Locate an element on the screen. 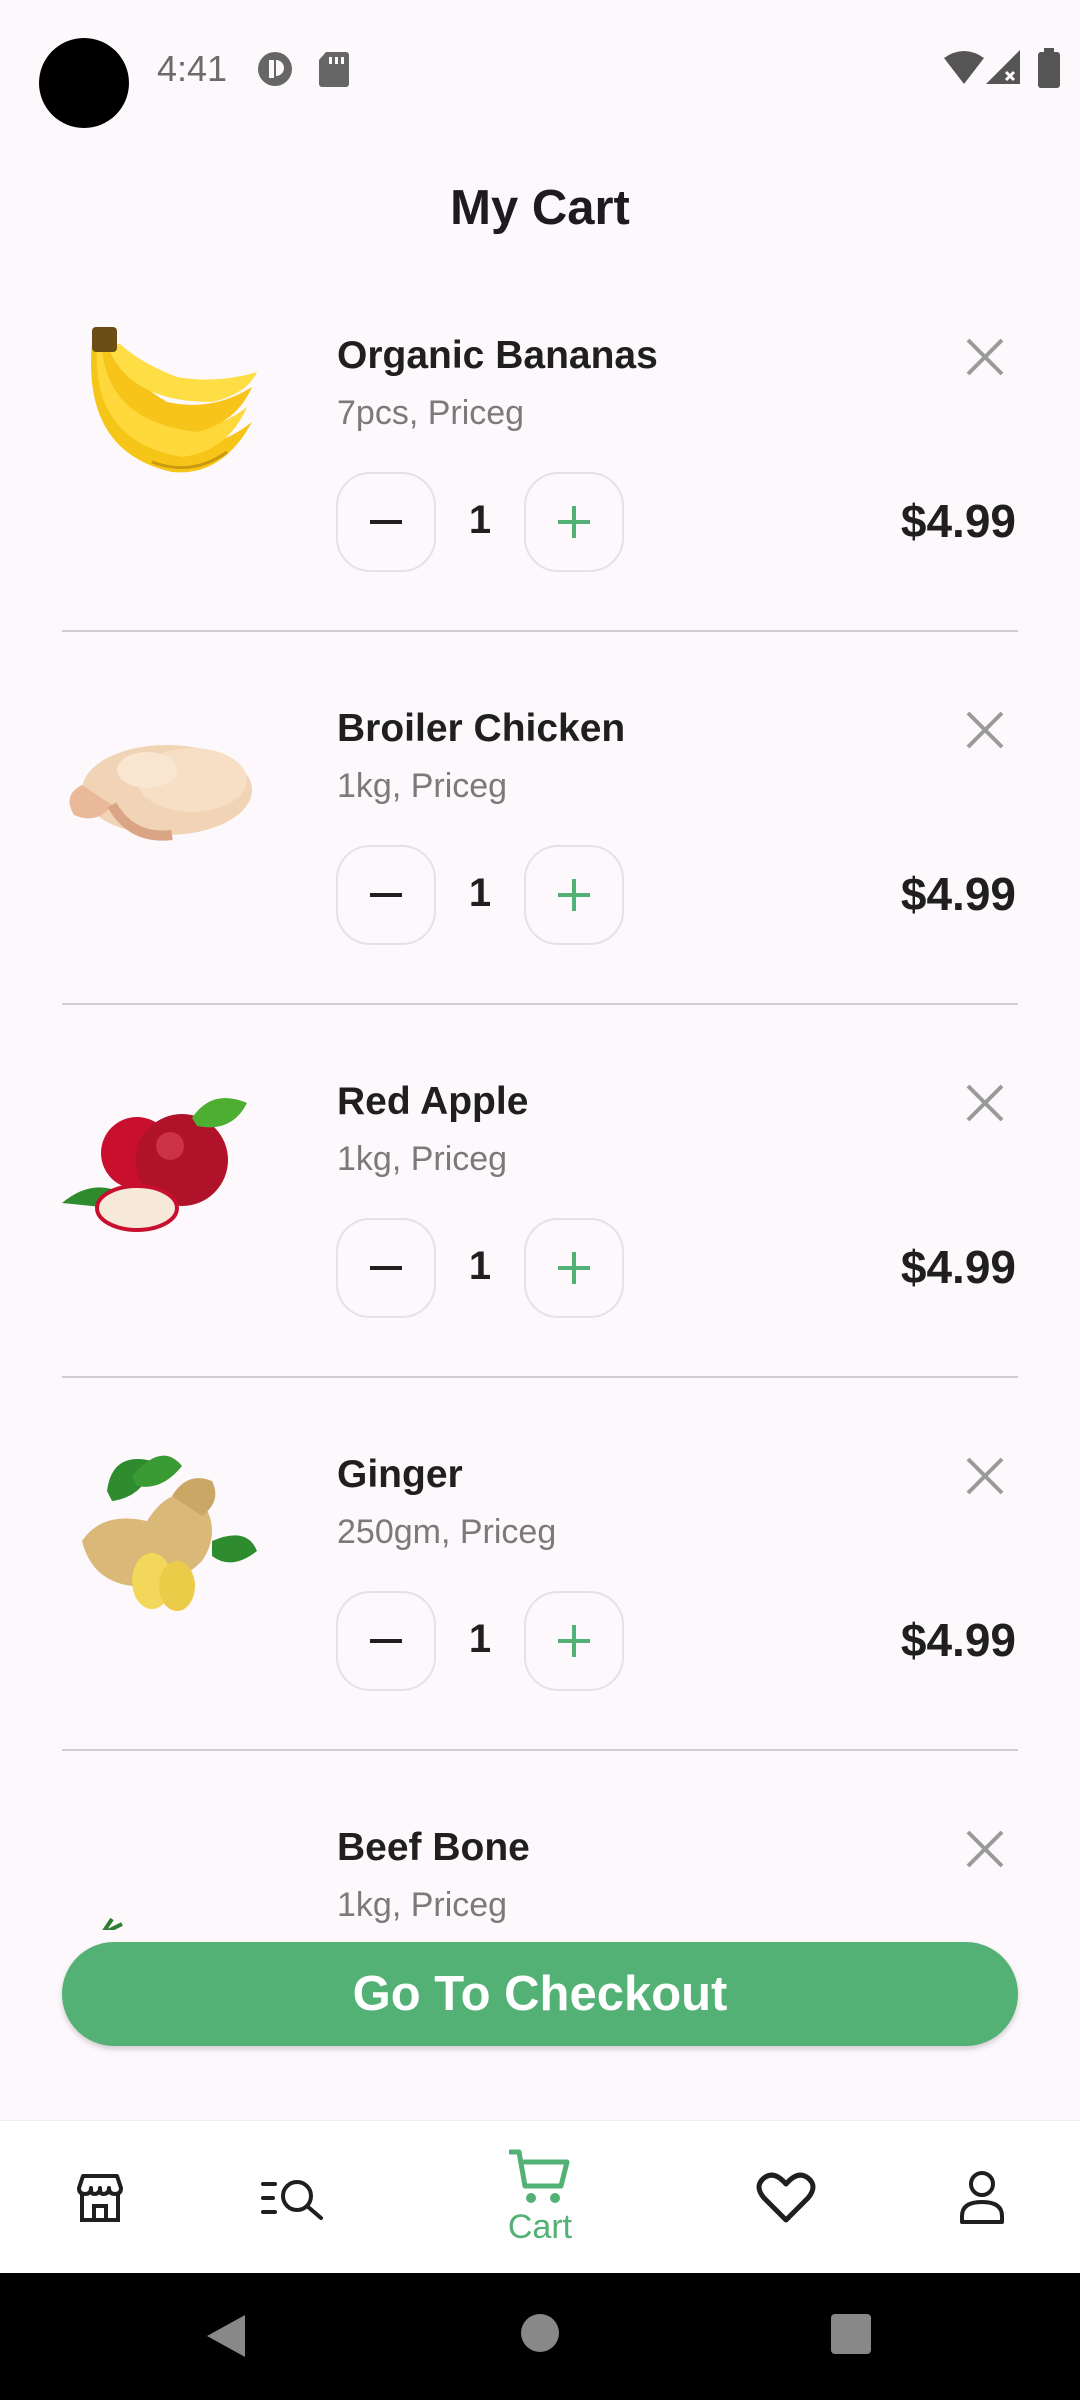 The height and width of the screenshot is (2400, 1080). nav-label-cart: Cart is located at coordinates (540, 2227).